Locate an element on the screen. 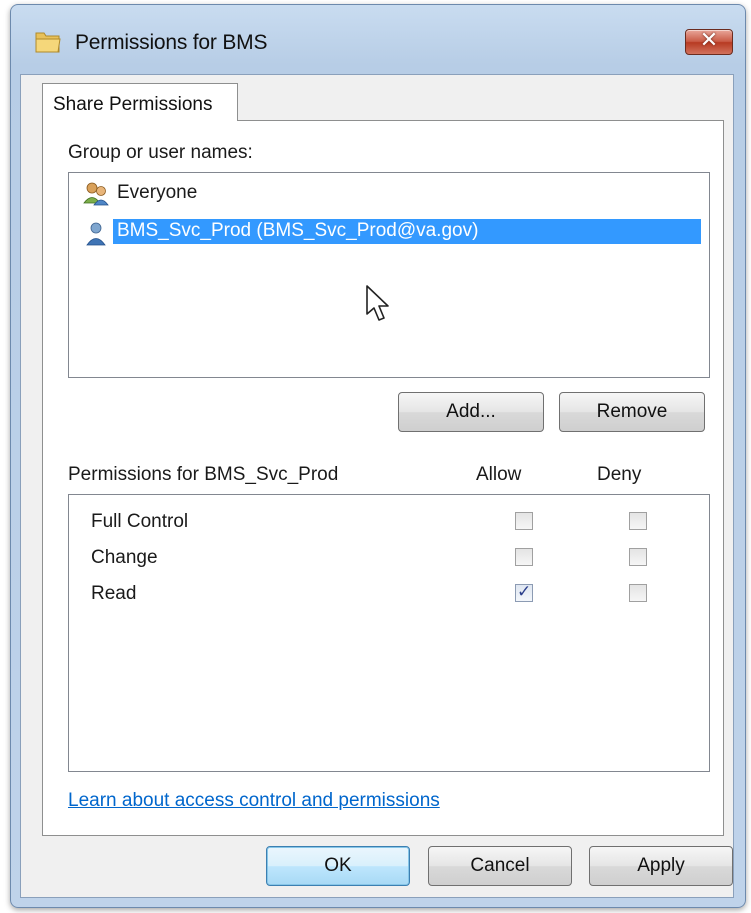  allow-change-checkbox is located at coordinates (524, 557).